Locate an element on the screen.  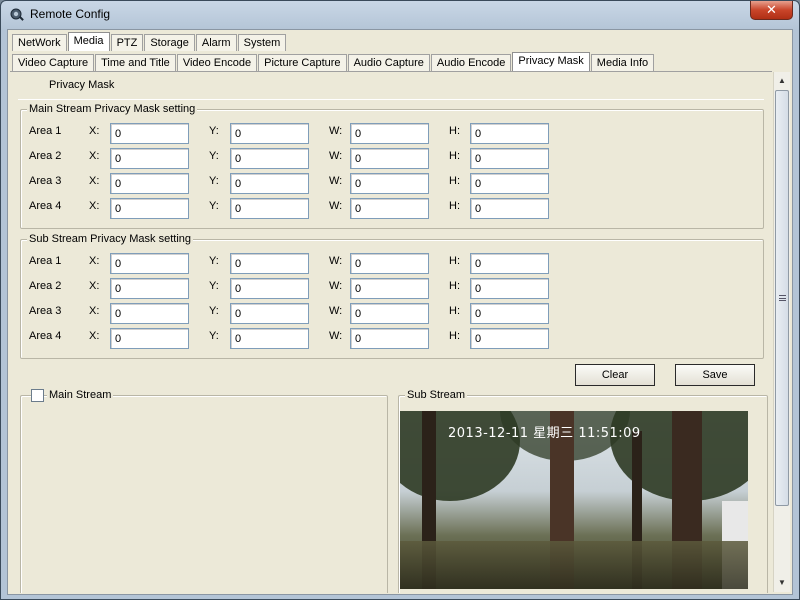
group-title: Main Stream Privacy Mask setting is located at coordinates (112, 109).